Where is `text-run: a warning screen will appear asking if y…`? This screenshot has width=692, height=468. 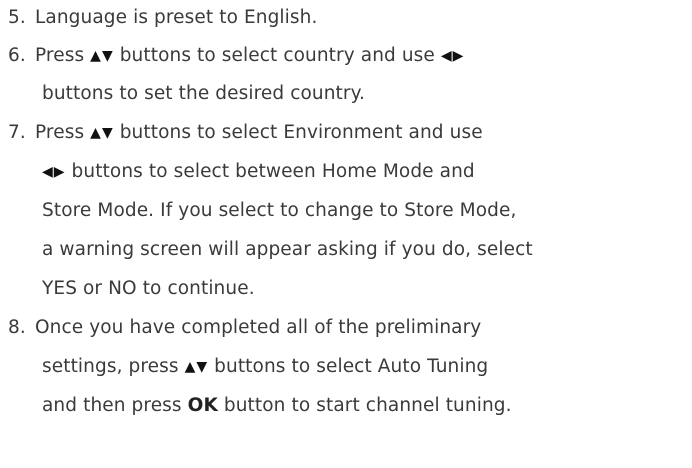
text-run: a warning screen will appear asking if y… is located at coordinates (287, 249).